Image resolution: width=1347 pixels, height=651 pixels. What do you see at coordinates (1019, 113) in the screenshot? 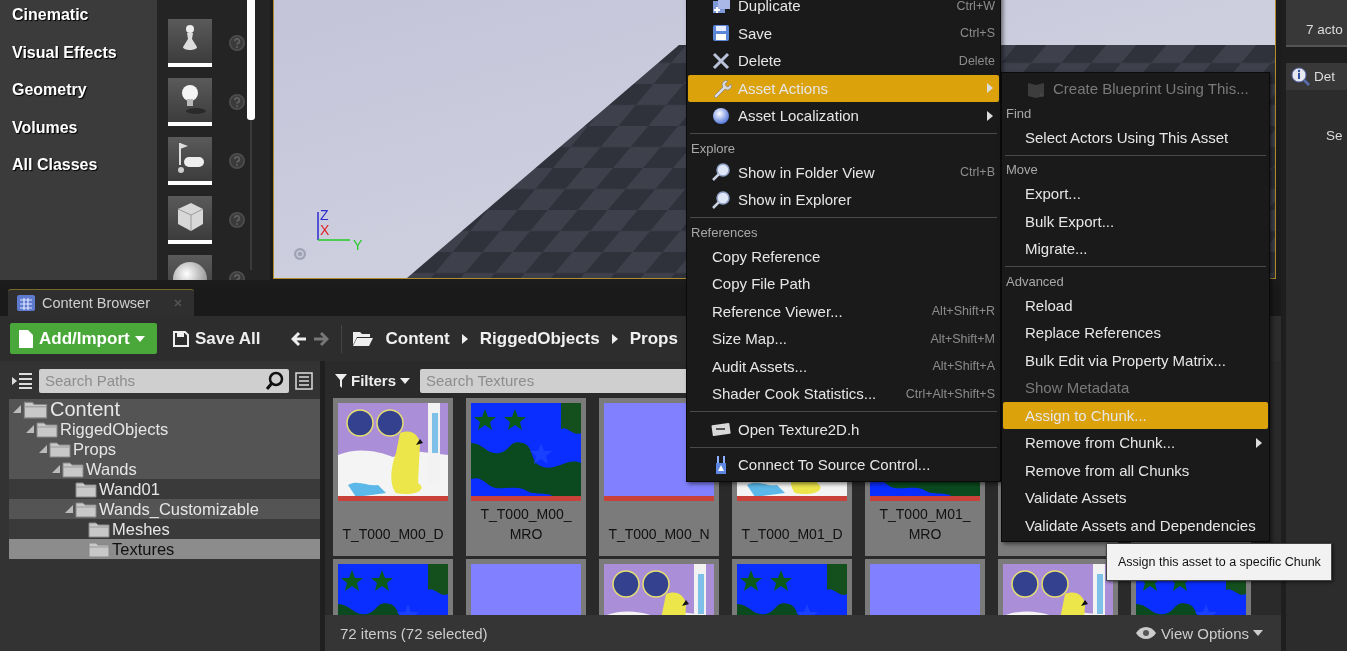
I see `menu-section-header: Find` at bounding box center [1019, 113].